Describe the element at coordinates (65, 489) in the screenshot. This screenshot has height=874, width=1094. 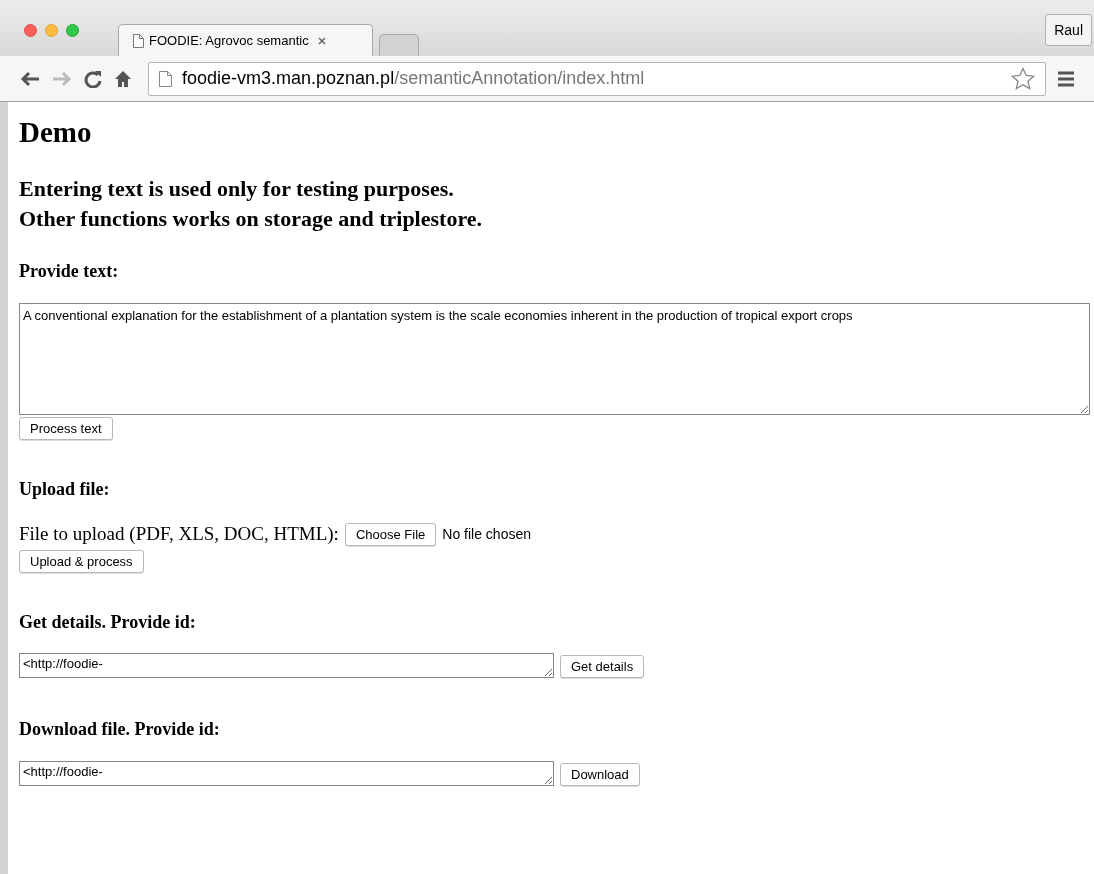
I see `section-heading: Upload file:` at that location.